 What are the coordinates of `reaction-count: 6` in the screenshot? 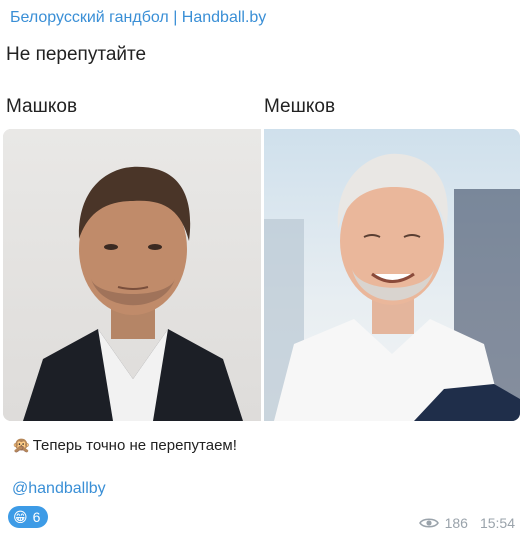 It's located at (36, 517).